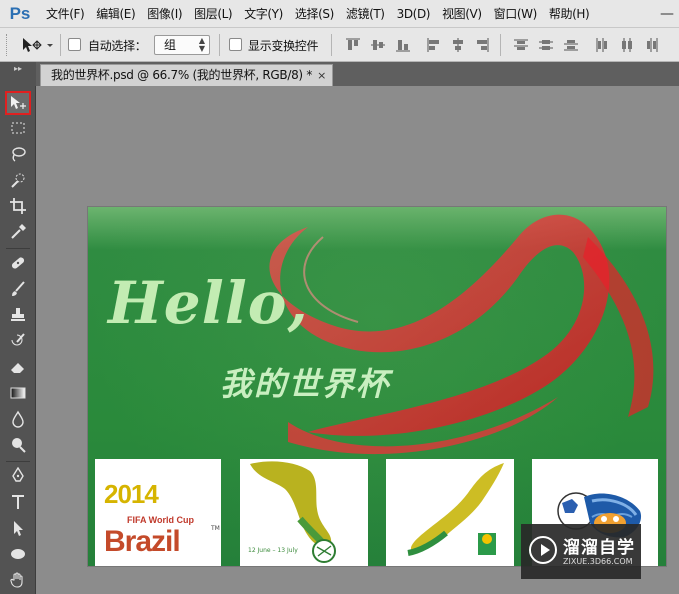 Image resolution: width=679 pixels, height=594 pixels. I want to click on menu-layer: 图层(L), so click(213, 14).